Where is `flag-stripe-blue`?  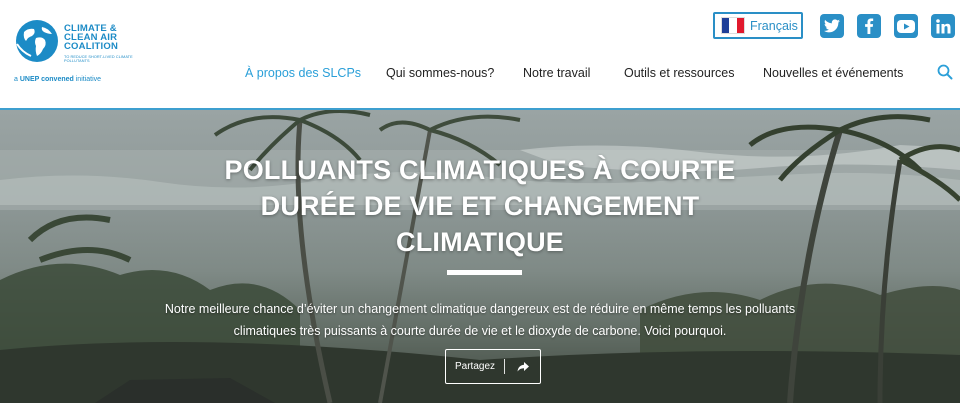 flag-stripe-blue is located at coordinates (726, 25).